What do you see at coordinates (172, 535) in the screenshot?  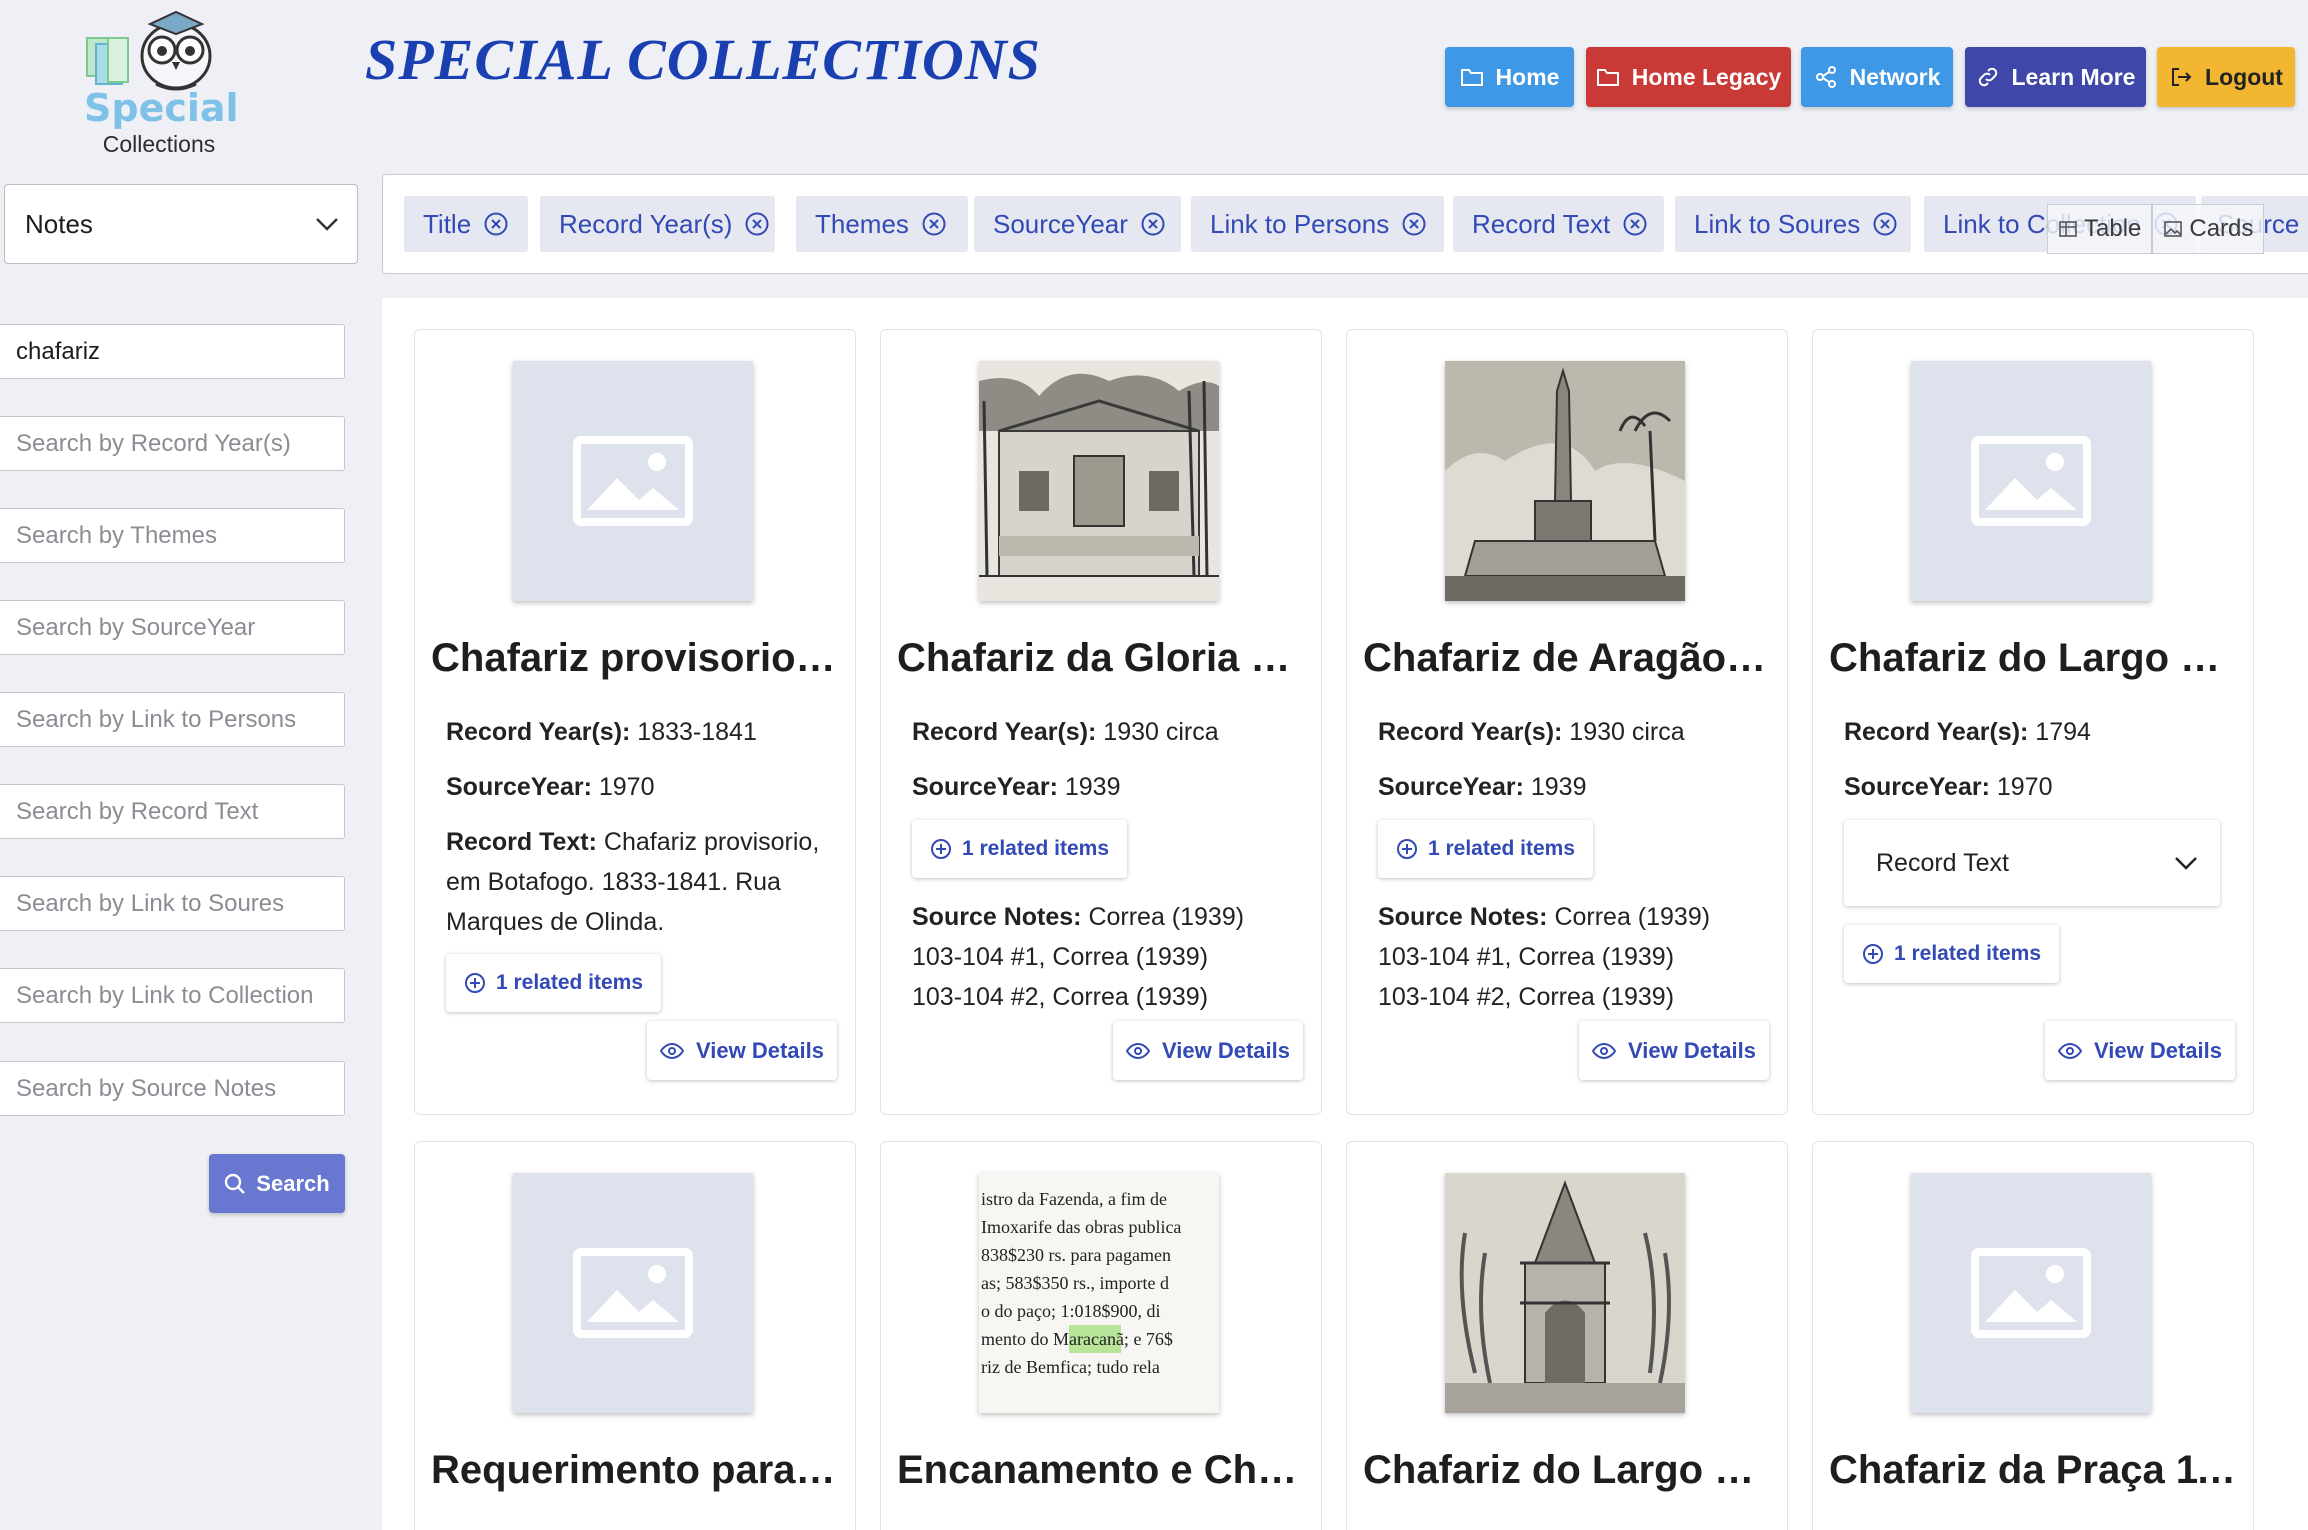 I see `themes-search-input` at bounding box center [172, 535].